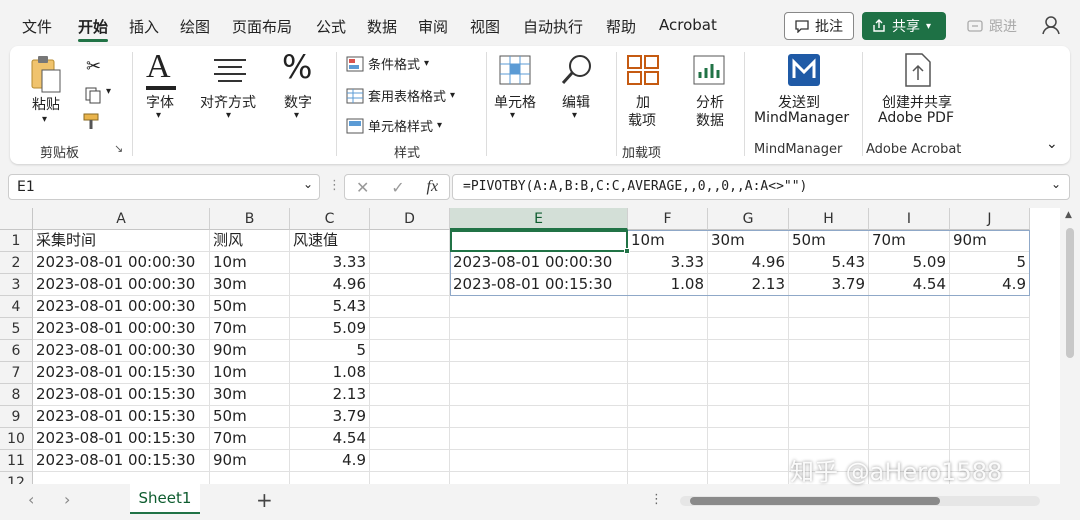  Describe the element at coordinates (16, 285) in the screenshot. I see `row-header: 3` at that location.